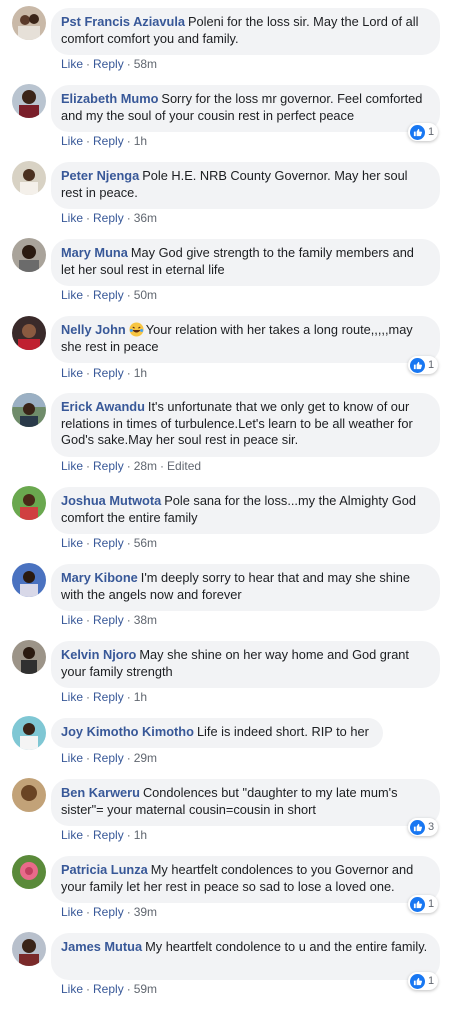 Image resolution: width=464 pixels, height=1010 pixels. Describe the element at coordinates (282, 731) in the screenshot. I see `comment-text: Life is indeed short. RIP to her` at that location.